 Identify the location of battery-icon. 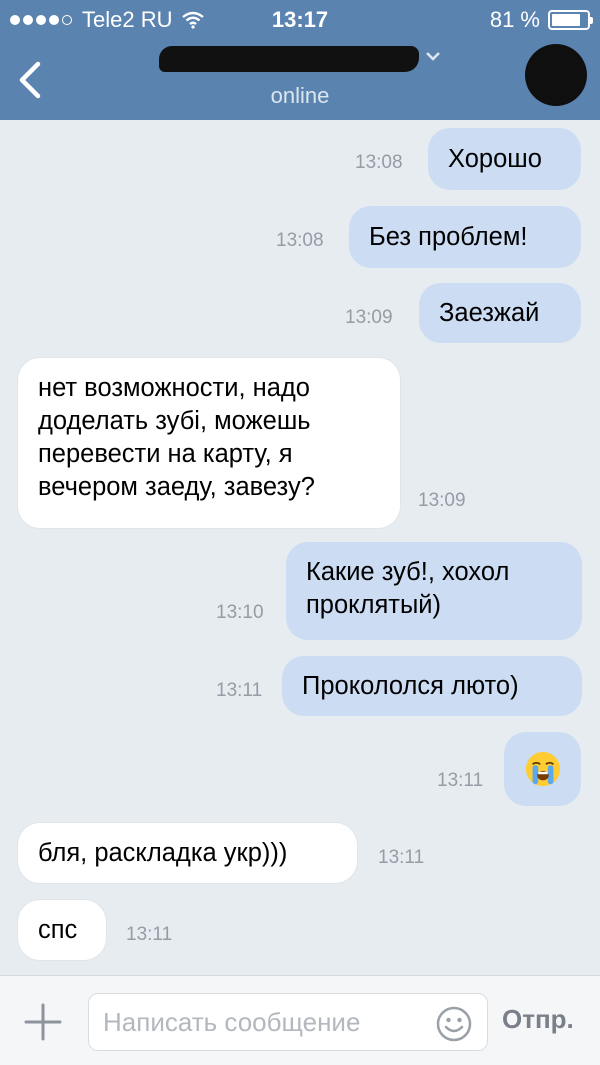
(570, 20).